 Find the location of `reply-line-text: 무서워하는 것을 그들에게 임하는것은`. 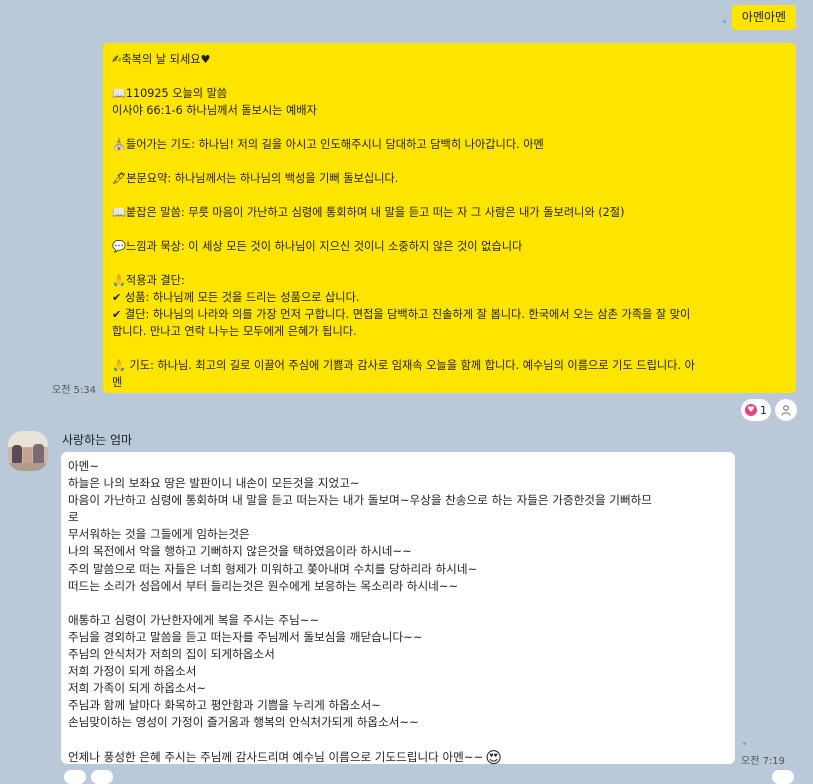

reply-line-text: 무서워하는 것을 그들에게 임하는것은 is located at coordinates (159, 534).